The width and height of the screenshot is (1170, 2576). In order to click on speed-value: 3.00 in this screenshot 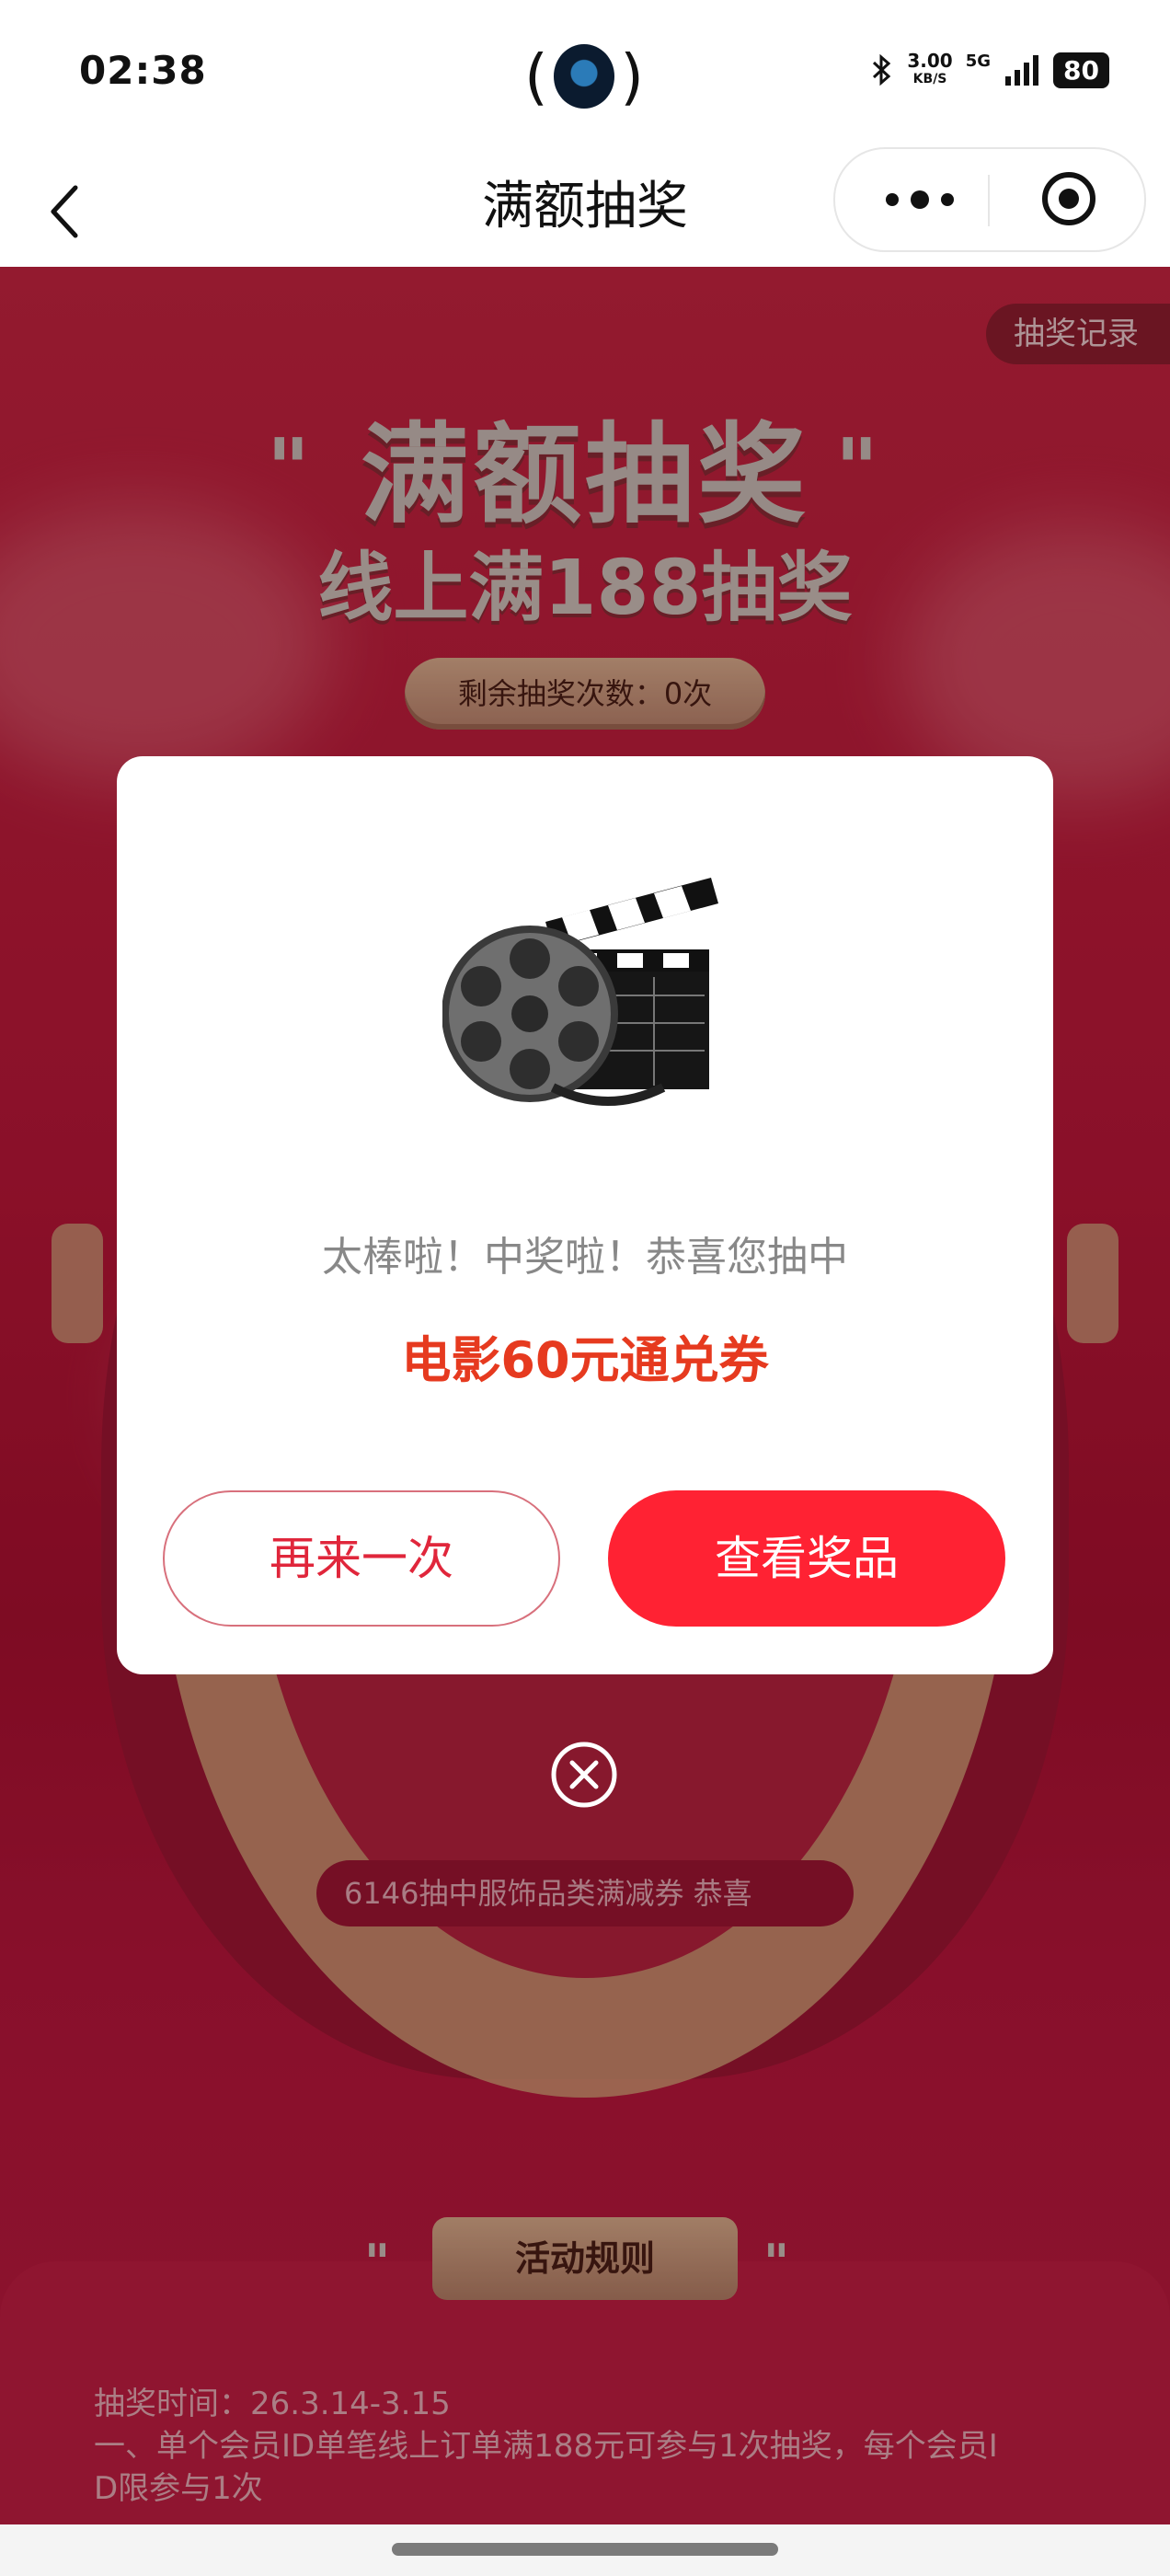, I will do `click(930, 61)`.